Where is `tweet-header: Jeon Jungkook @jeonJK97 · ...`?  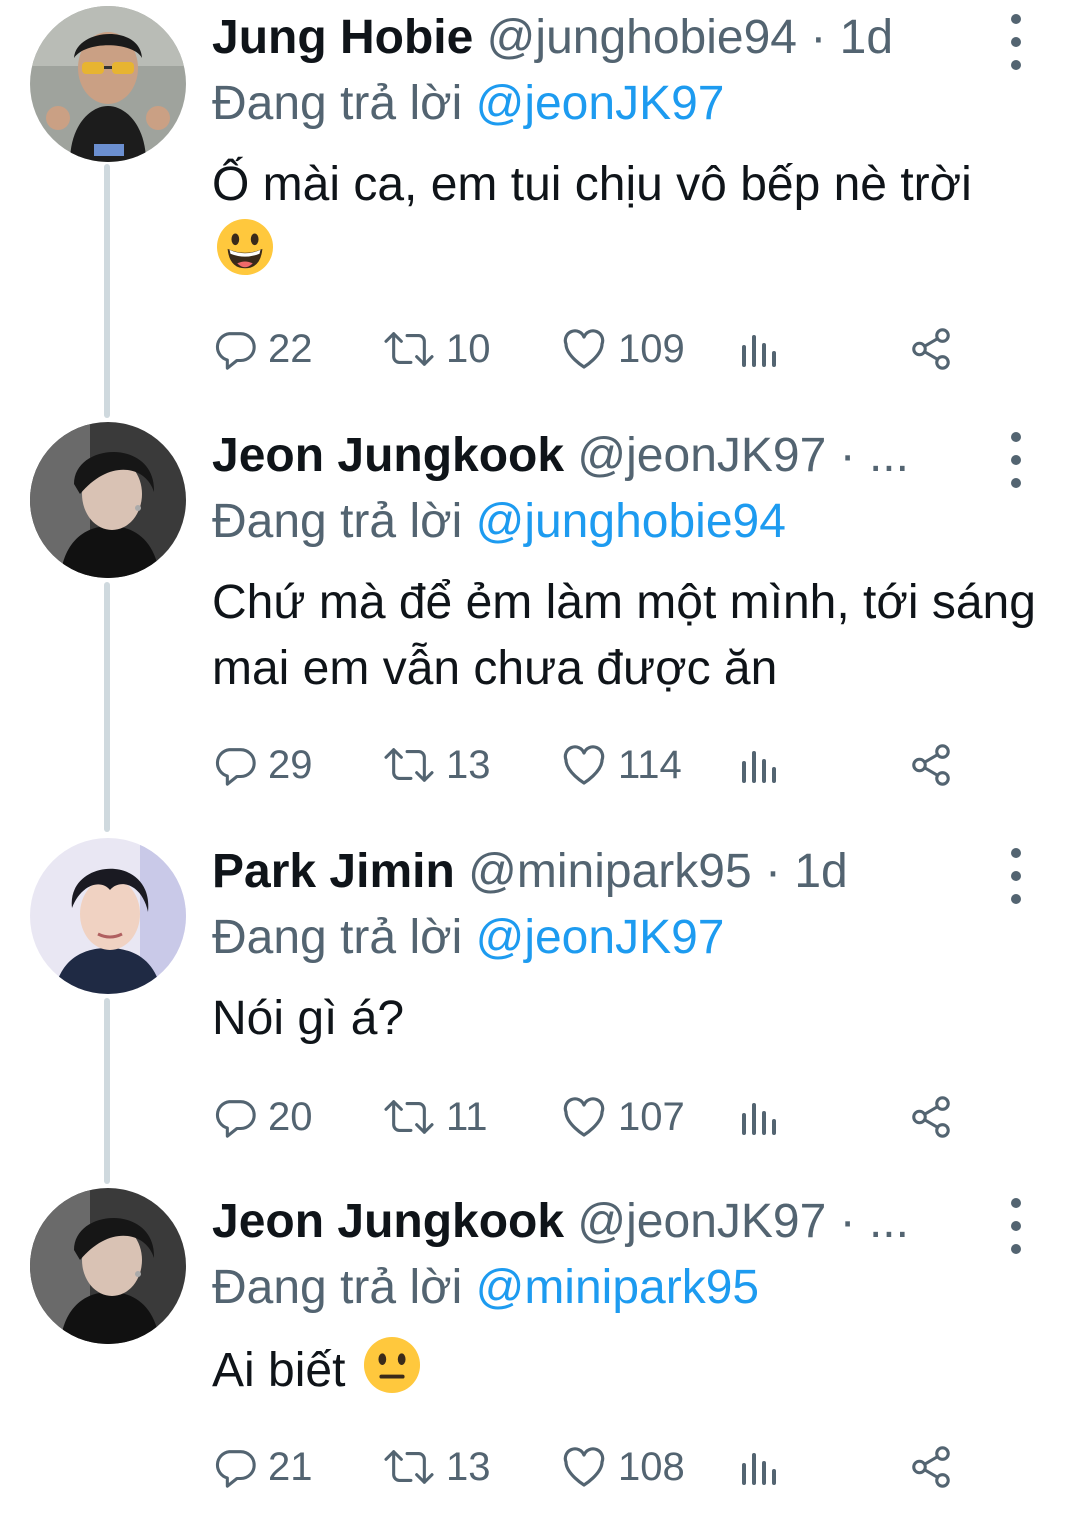
tweet-header: Jeon Jungkook @jeonJK97 · ... is located at coordinates (591, 1222).